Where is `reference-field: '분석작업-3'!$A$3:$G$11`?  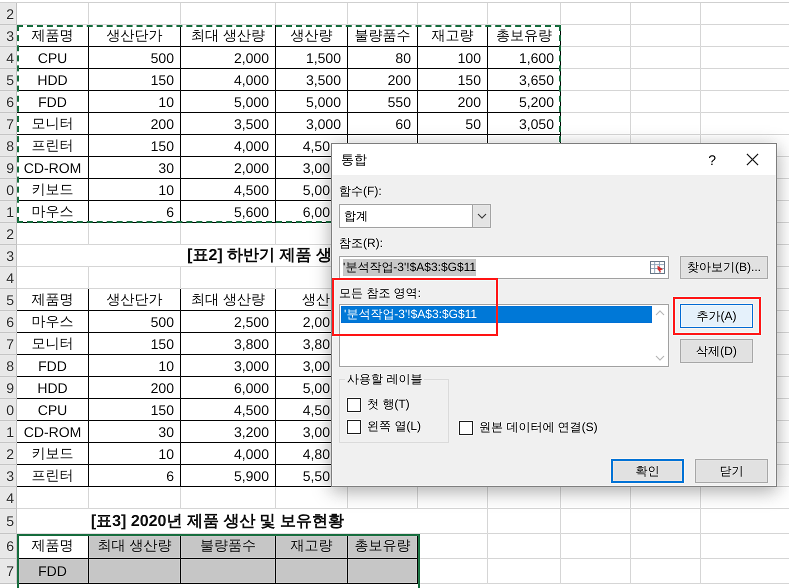 reference-field: '분석작업-3'!$A$3:$G$11 is located at coordinates (504, 267).